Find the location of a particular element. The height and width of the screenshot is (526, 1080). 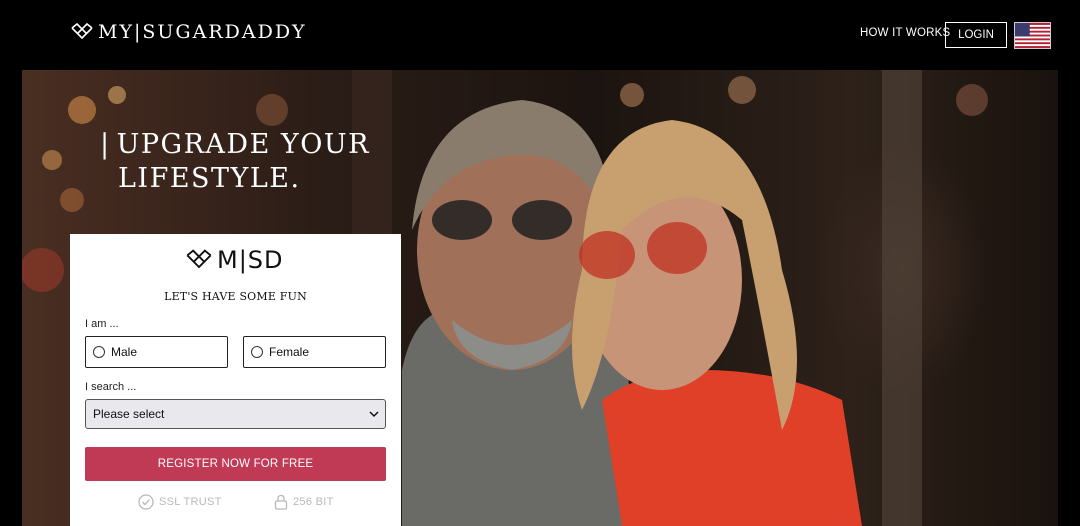

gender-male-option: Male is located at coordinates (156, 352).